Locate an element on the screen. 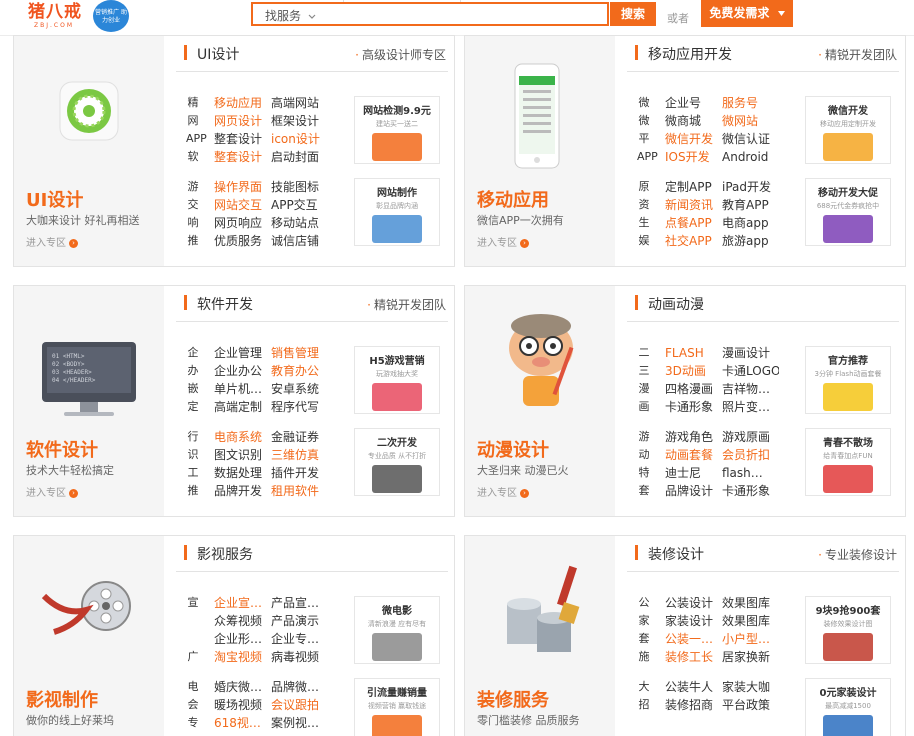 The image size is (914, 736). service-link: 诚信店铺 is located at coordinates (299, 241).